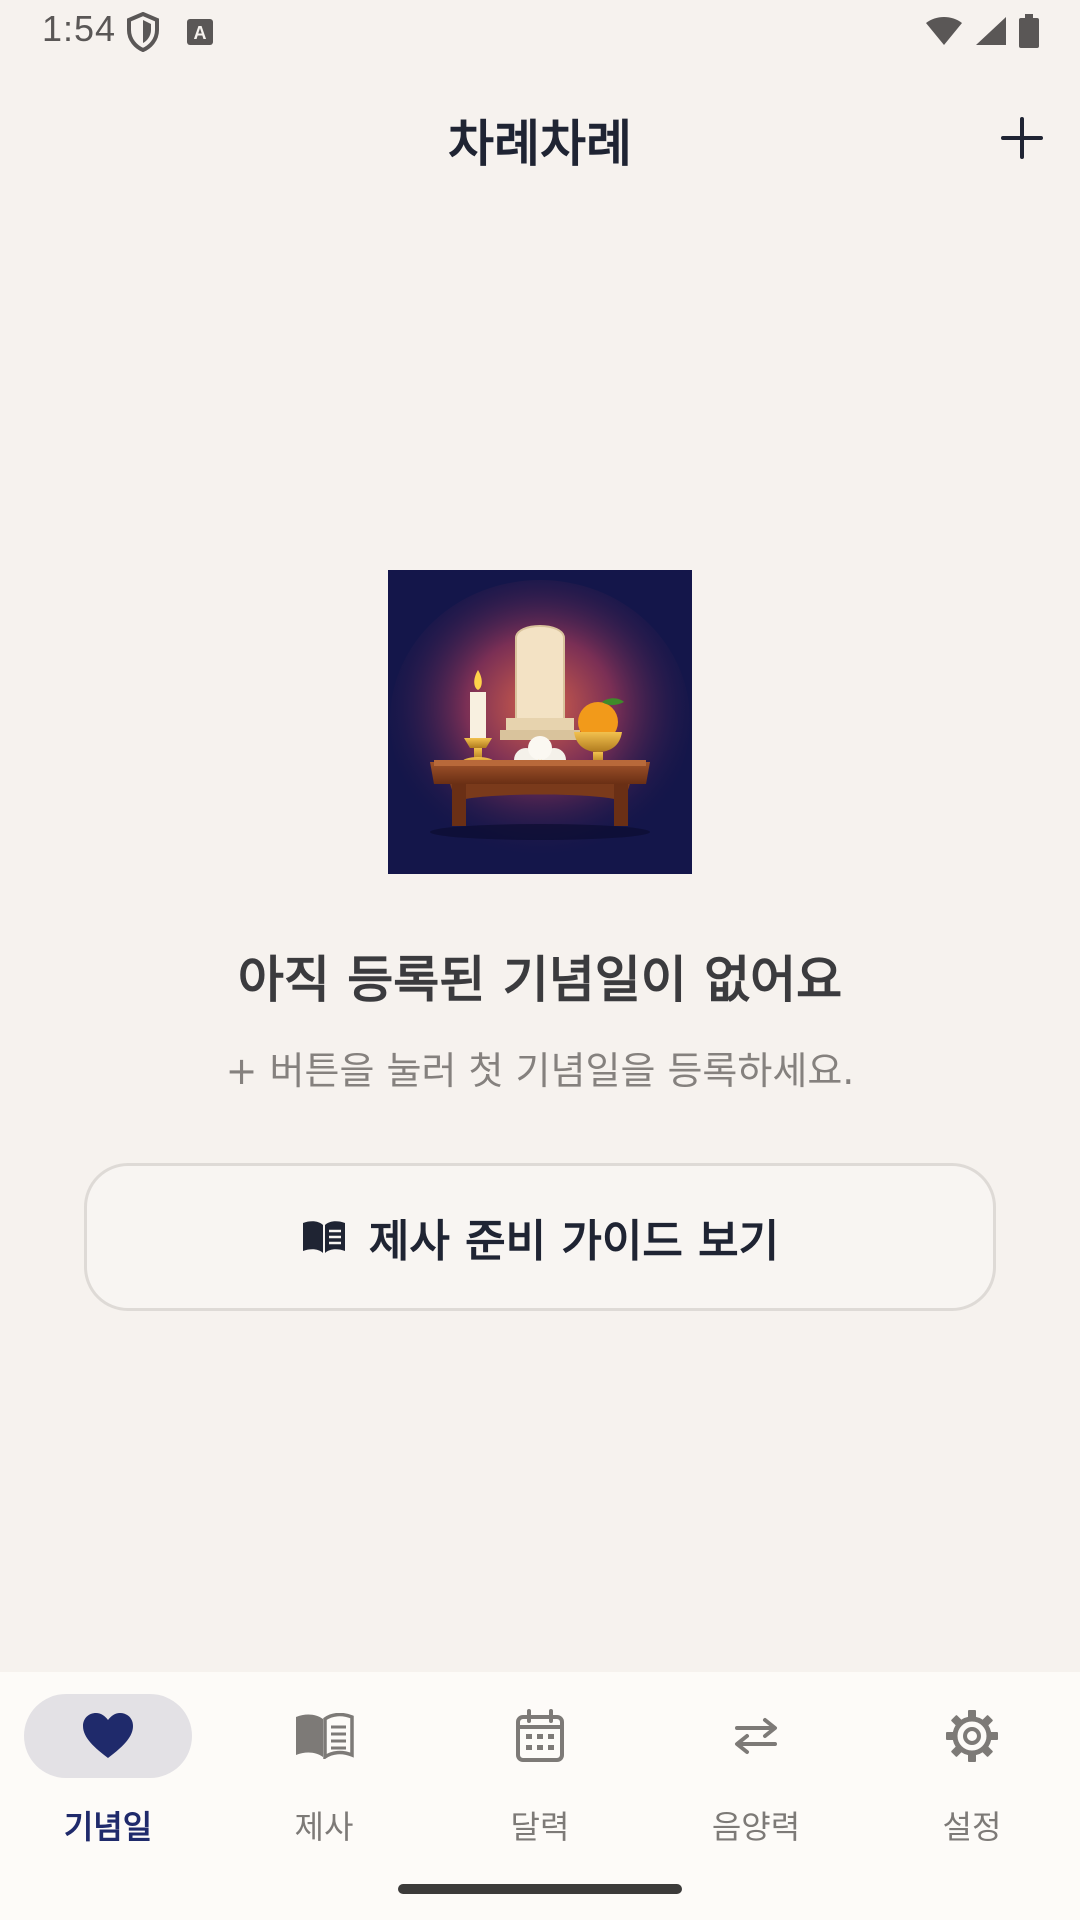  I want to click on ancestral-altar-icon, so click(540, 722).